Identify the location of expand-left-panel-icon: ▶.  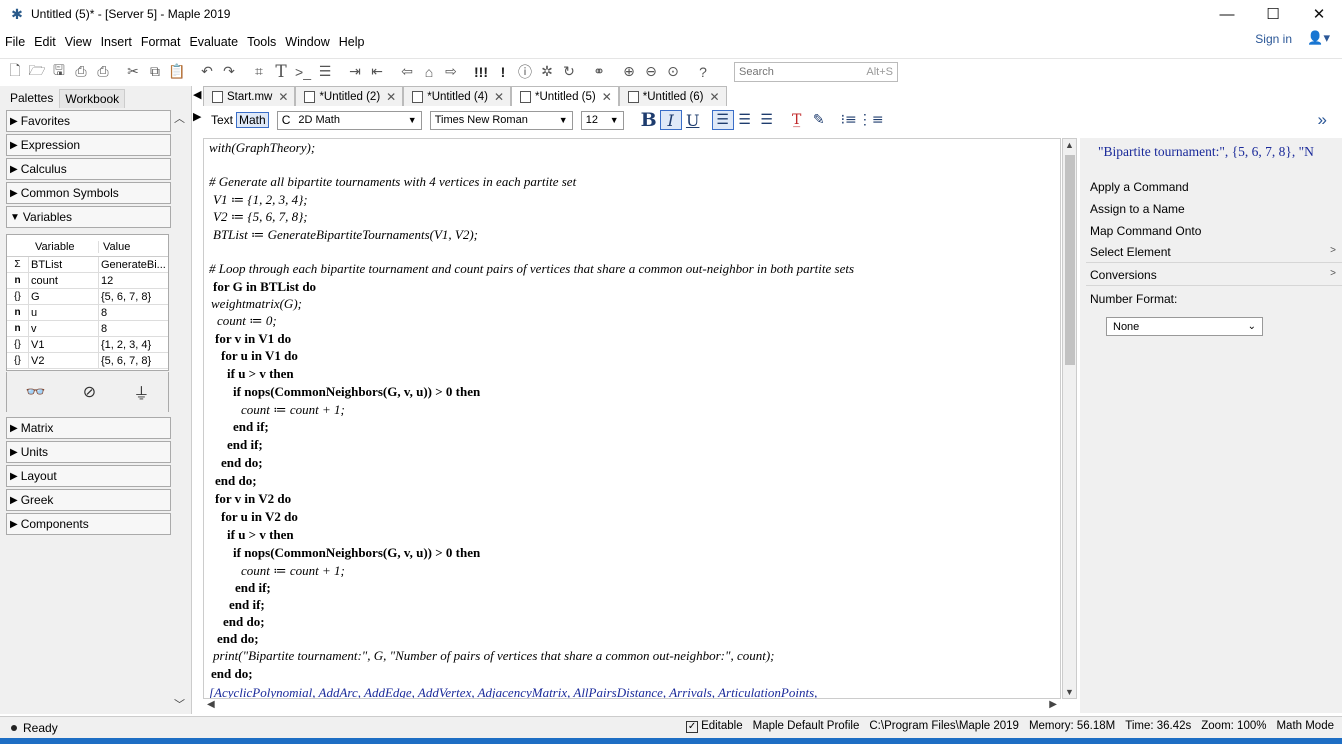
(197, 116).